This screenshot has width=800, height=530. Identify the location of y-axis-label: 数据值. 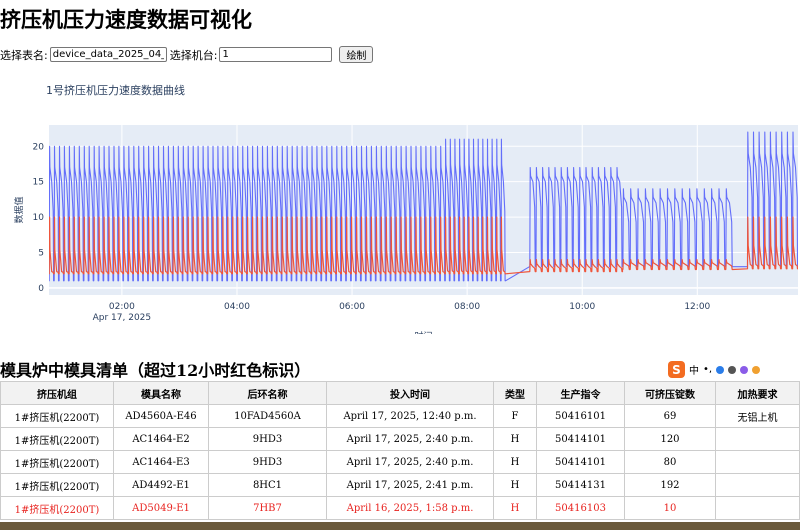
(19, 209).